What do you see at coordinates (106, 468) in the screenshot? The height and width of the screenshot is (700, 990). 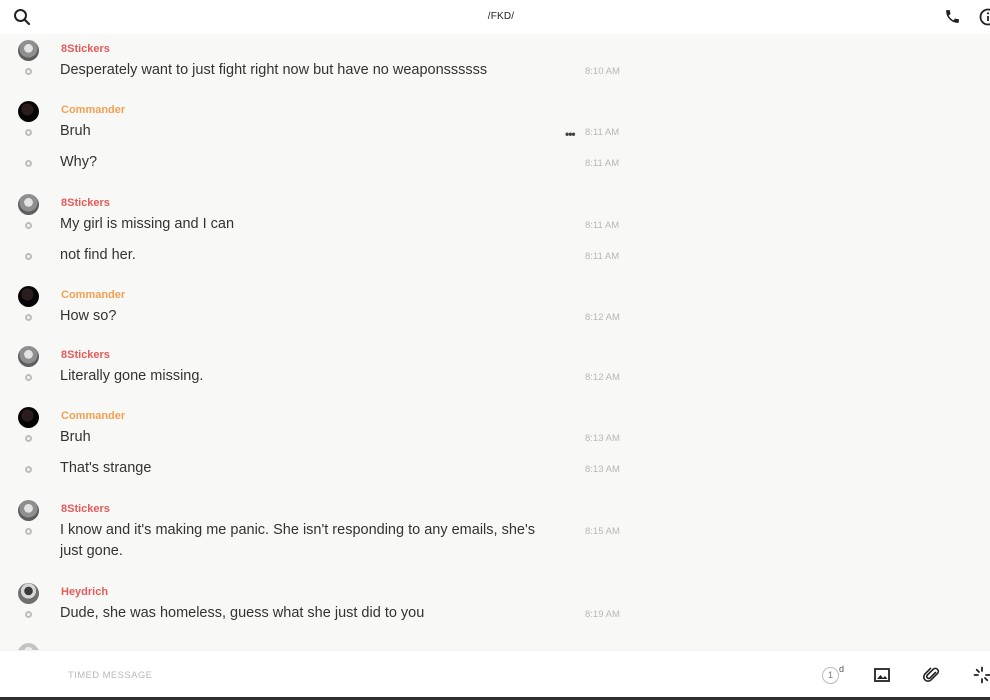 I see `message-text: That's strange` at bounding box center [106, 468].